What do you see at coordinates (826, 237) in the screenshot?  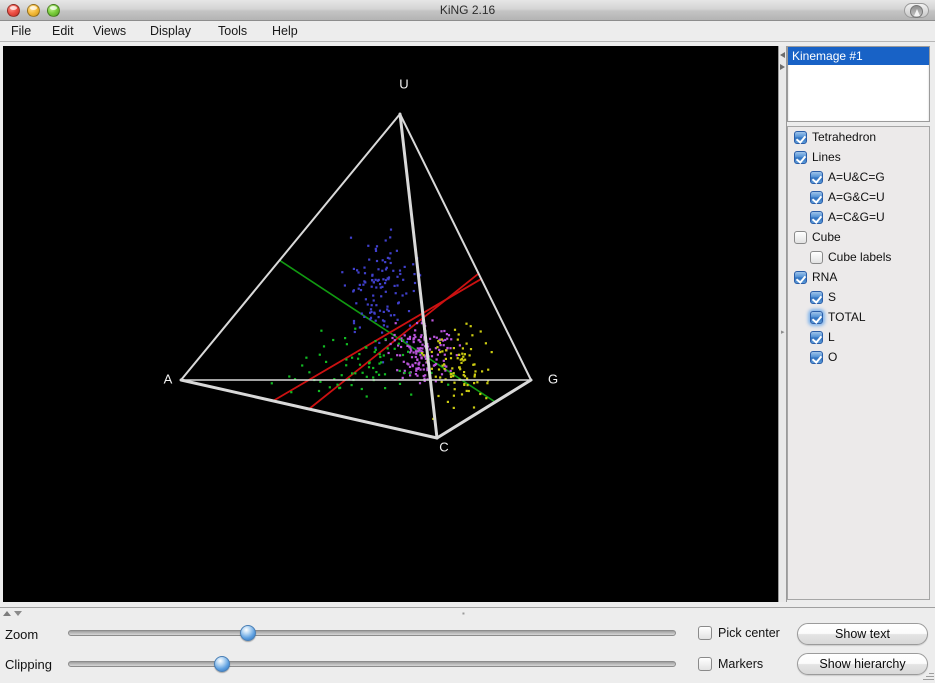 I see `tree-node-label: Cube` at bounding box center [826, 237].